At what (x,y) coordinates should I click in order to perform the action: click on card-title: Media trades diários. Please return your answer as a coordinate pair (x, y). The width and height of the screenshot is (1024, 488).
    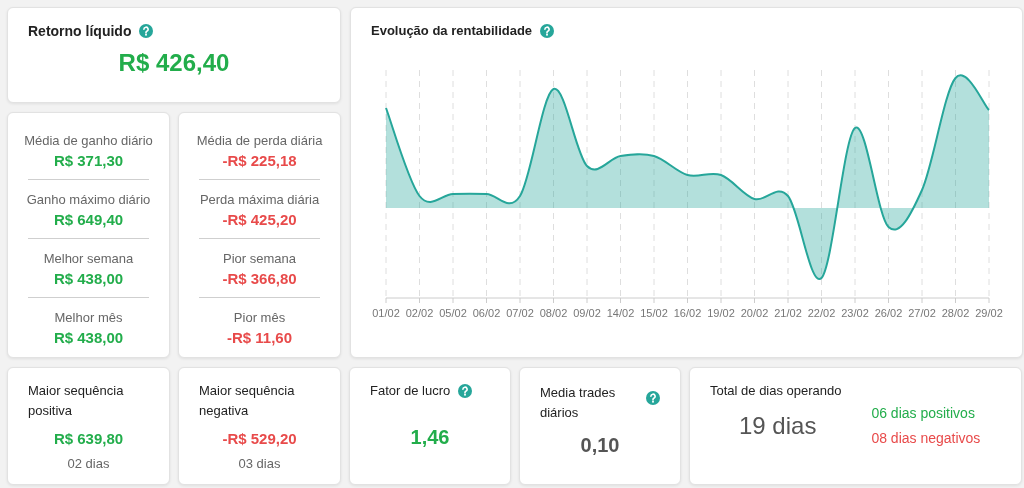
    Looking at the image, I should click on (578, 403).